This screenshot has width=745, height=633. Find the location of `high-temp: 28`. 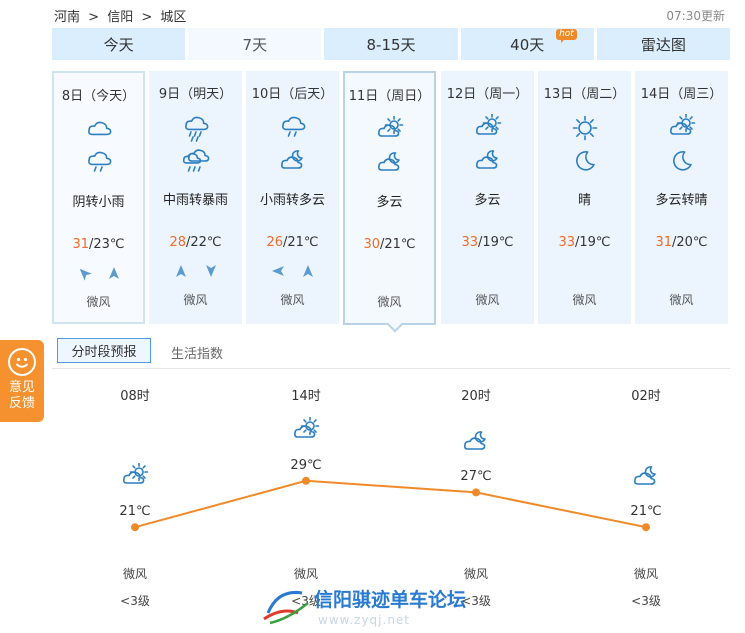

high-temp: 28 is located at coordinates (177, 242).